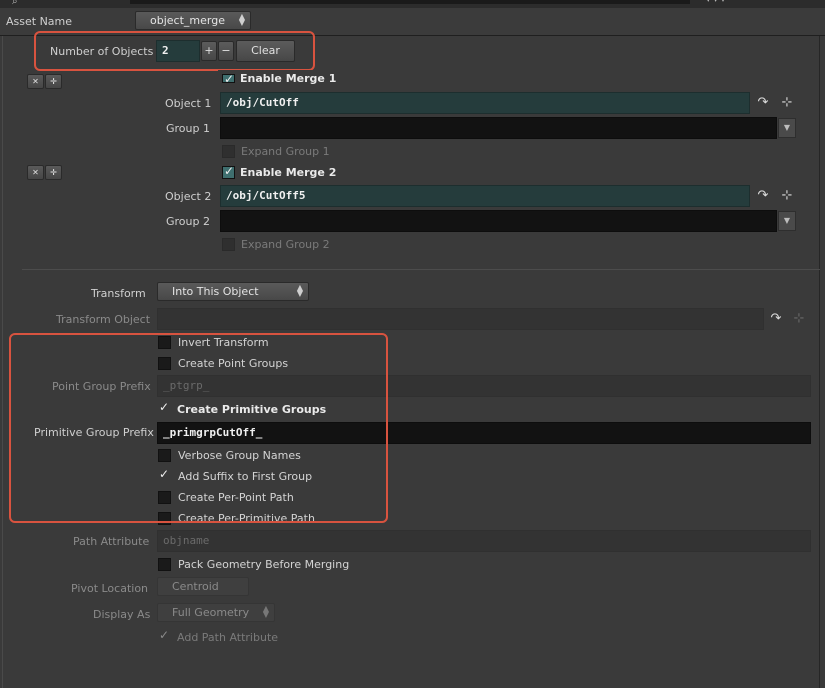 The width and height of the screenshot is (825, 688). What do you see at coordinates (484, 541) in the screenshot?
I see `path-attribute-field: objname` at bounding box center [484, 541].